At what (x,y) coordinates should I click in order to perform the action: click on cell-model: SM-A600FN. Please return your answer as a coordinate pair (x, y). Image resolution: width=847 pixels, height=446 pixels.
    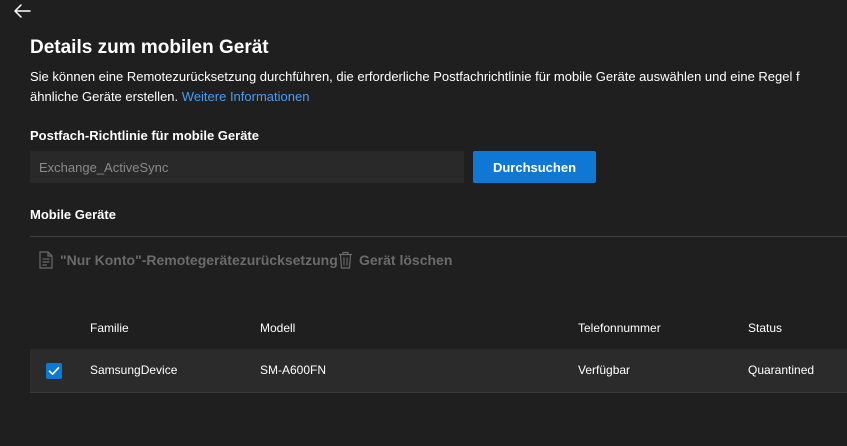
    Looking at the image, I should click on (293, 370).